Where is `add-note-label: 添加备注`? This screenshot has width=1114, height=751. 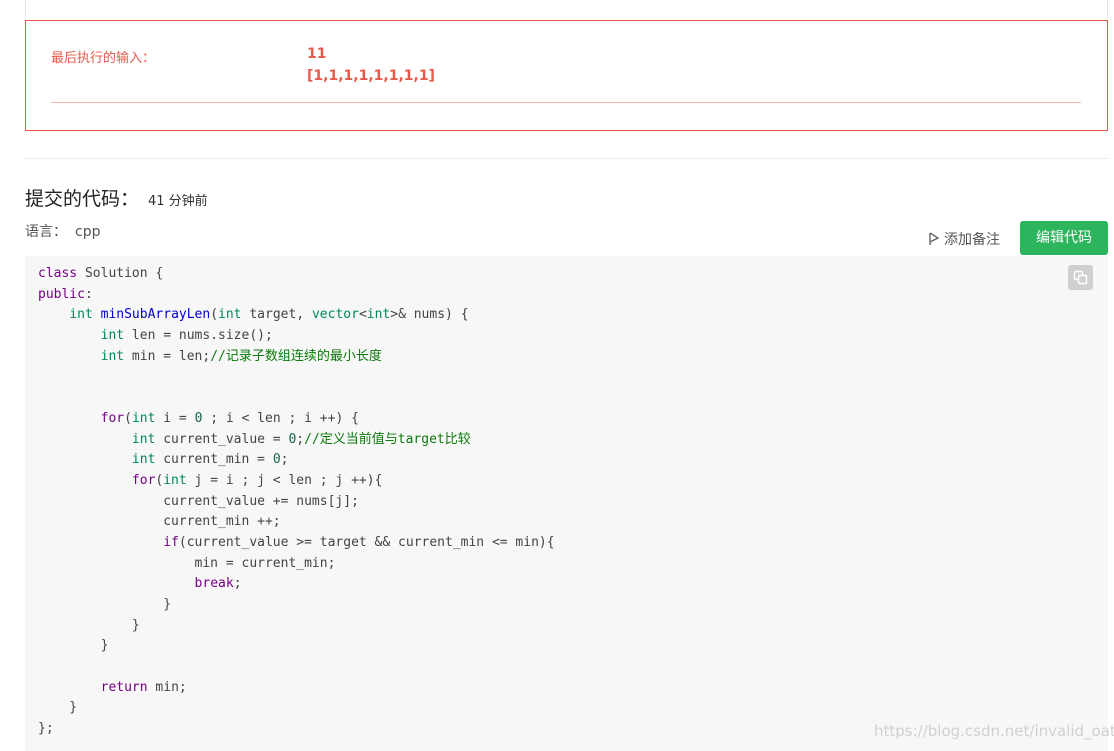
add-note-label: 添加备注 is located at coordinates (972, 240).